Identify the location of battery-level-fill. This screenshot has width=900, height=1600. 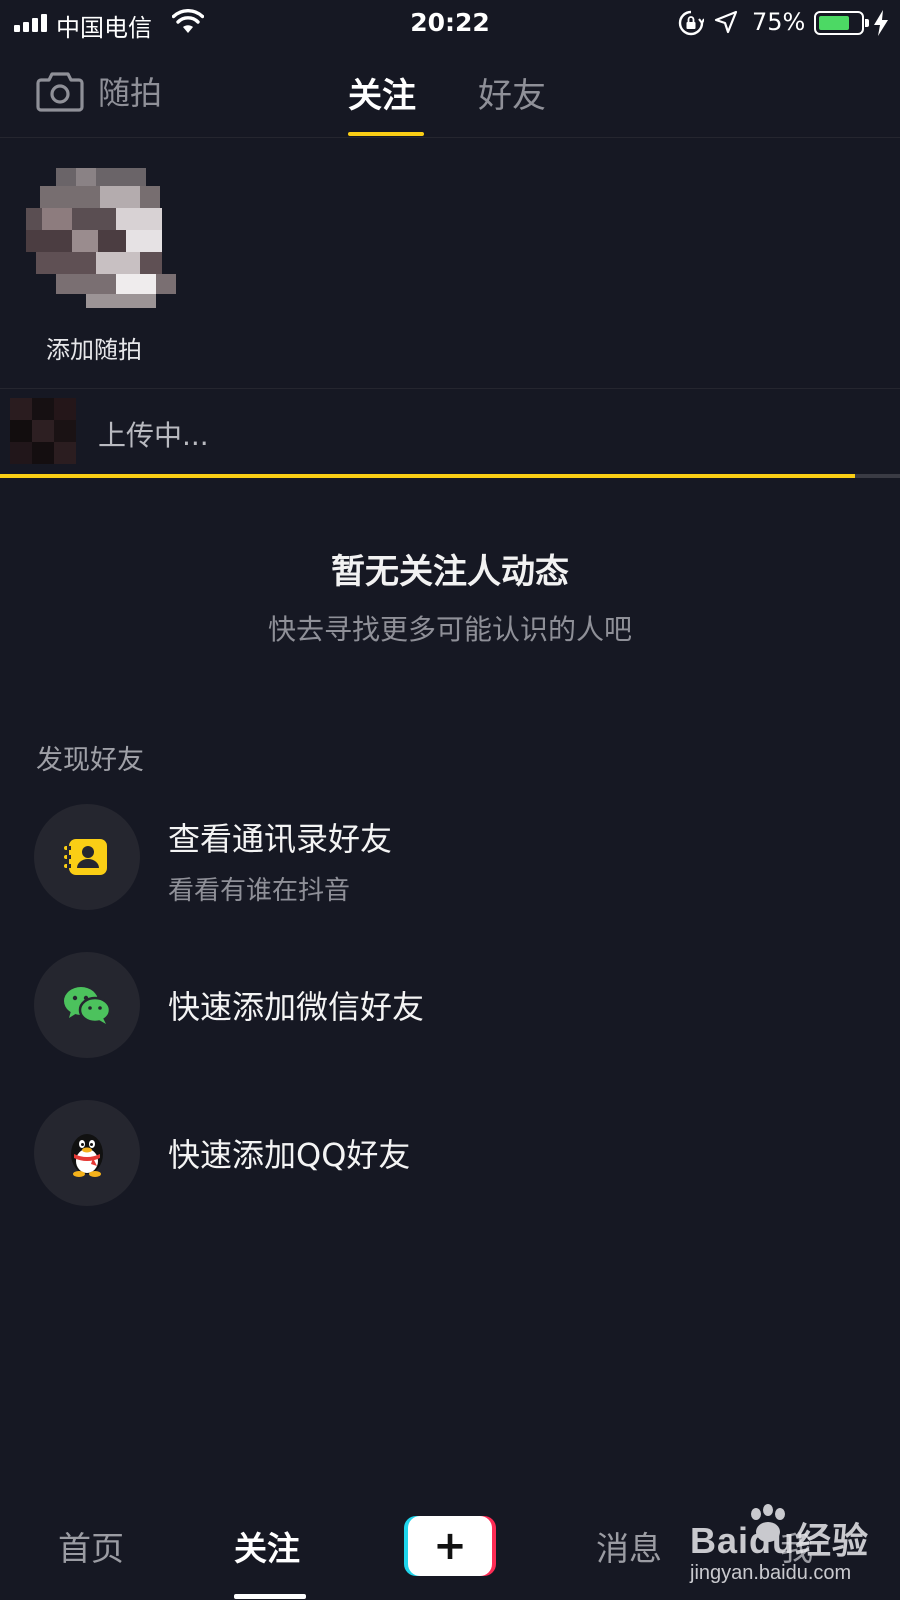
(834, 23).